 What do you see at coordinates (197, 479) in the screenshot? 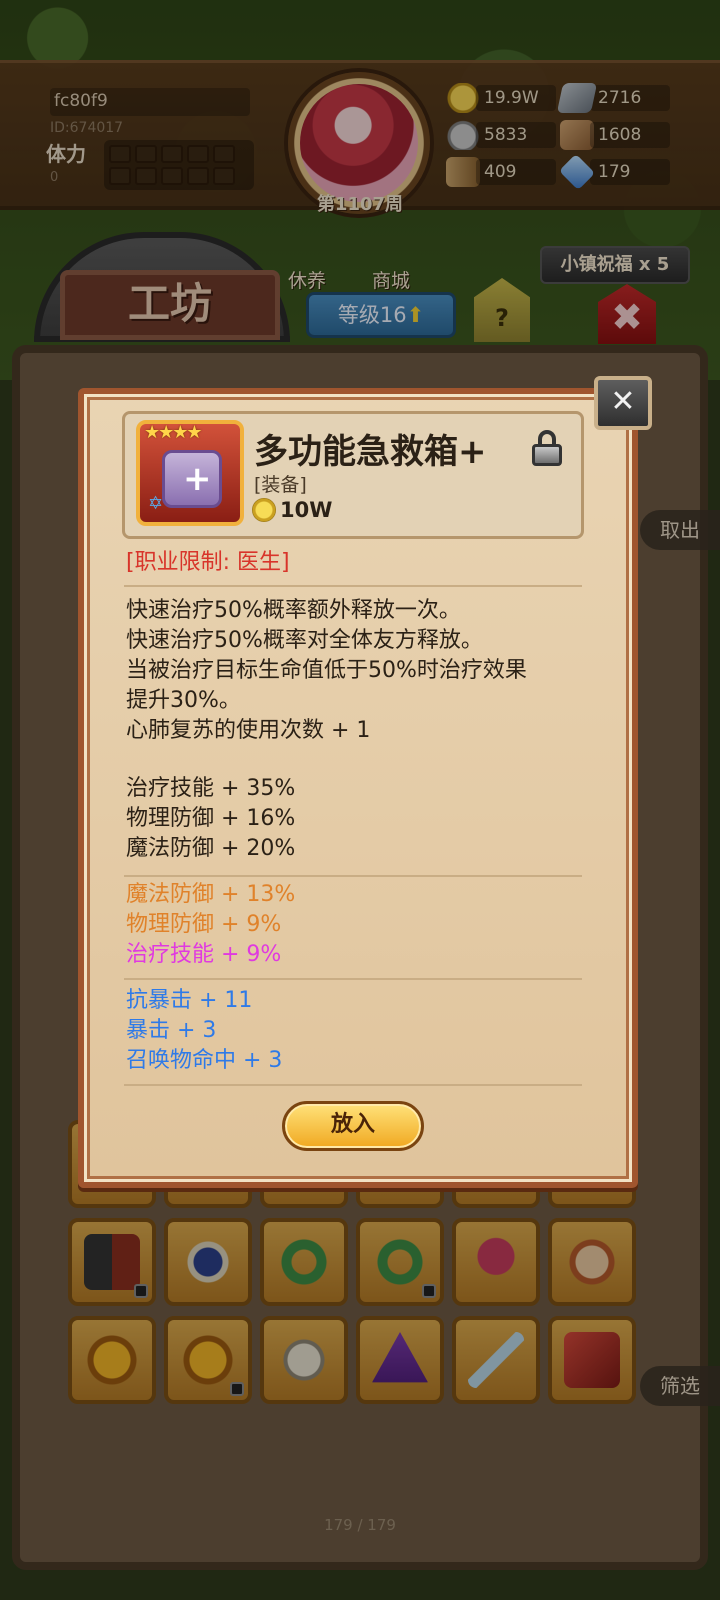
I see `medical-cross-icon: +` at bounding box center [197, 479].